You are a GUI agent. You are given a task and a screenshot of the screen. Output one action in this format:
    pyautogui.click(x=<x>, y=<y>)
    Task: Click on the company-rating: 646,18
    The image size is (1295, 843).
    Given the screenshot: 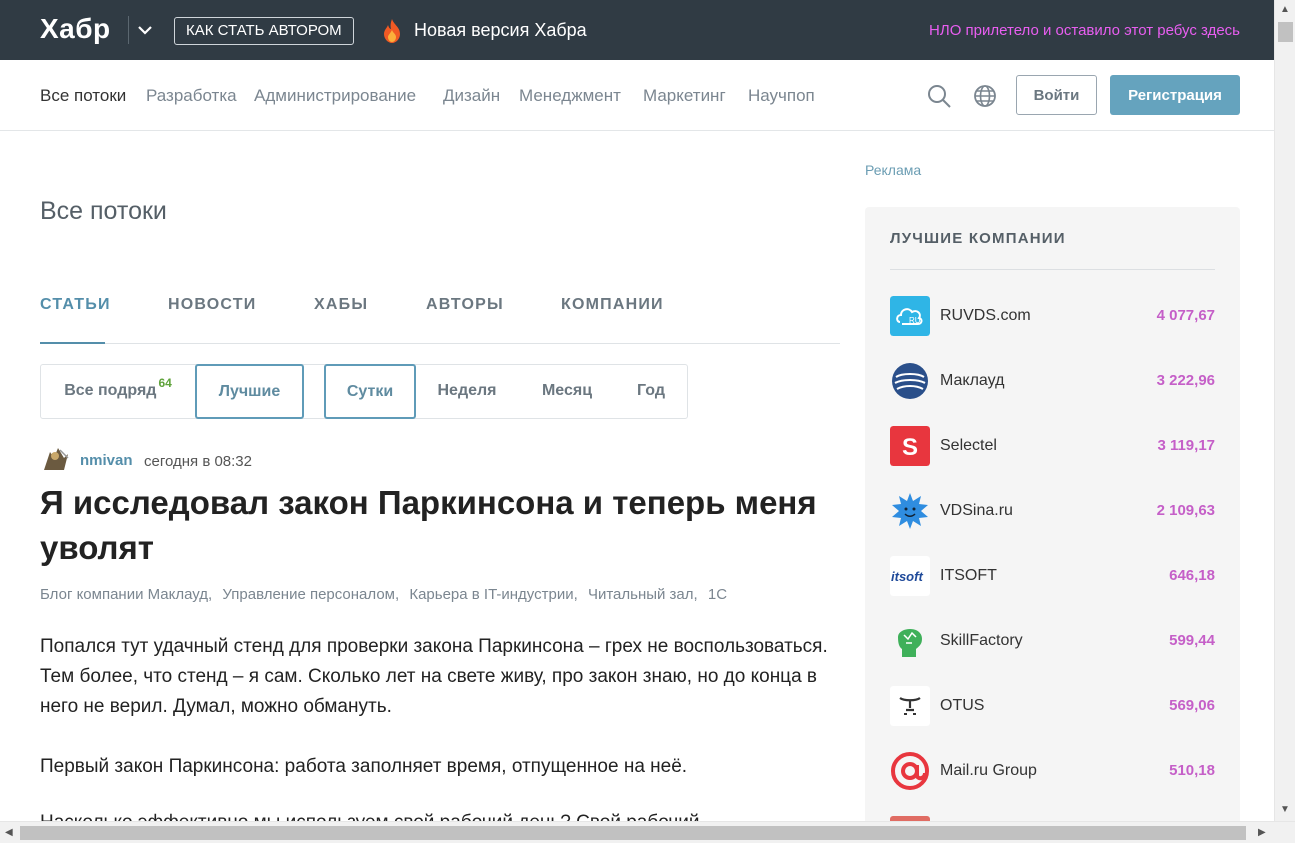 What is the action you would take?
    pyautogui.click(x=1192, y=575)
    